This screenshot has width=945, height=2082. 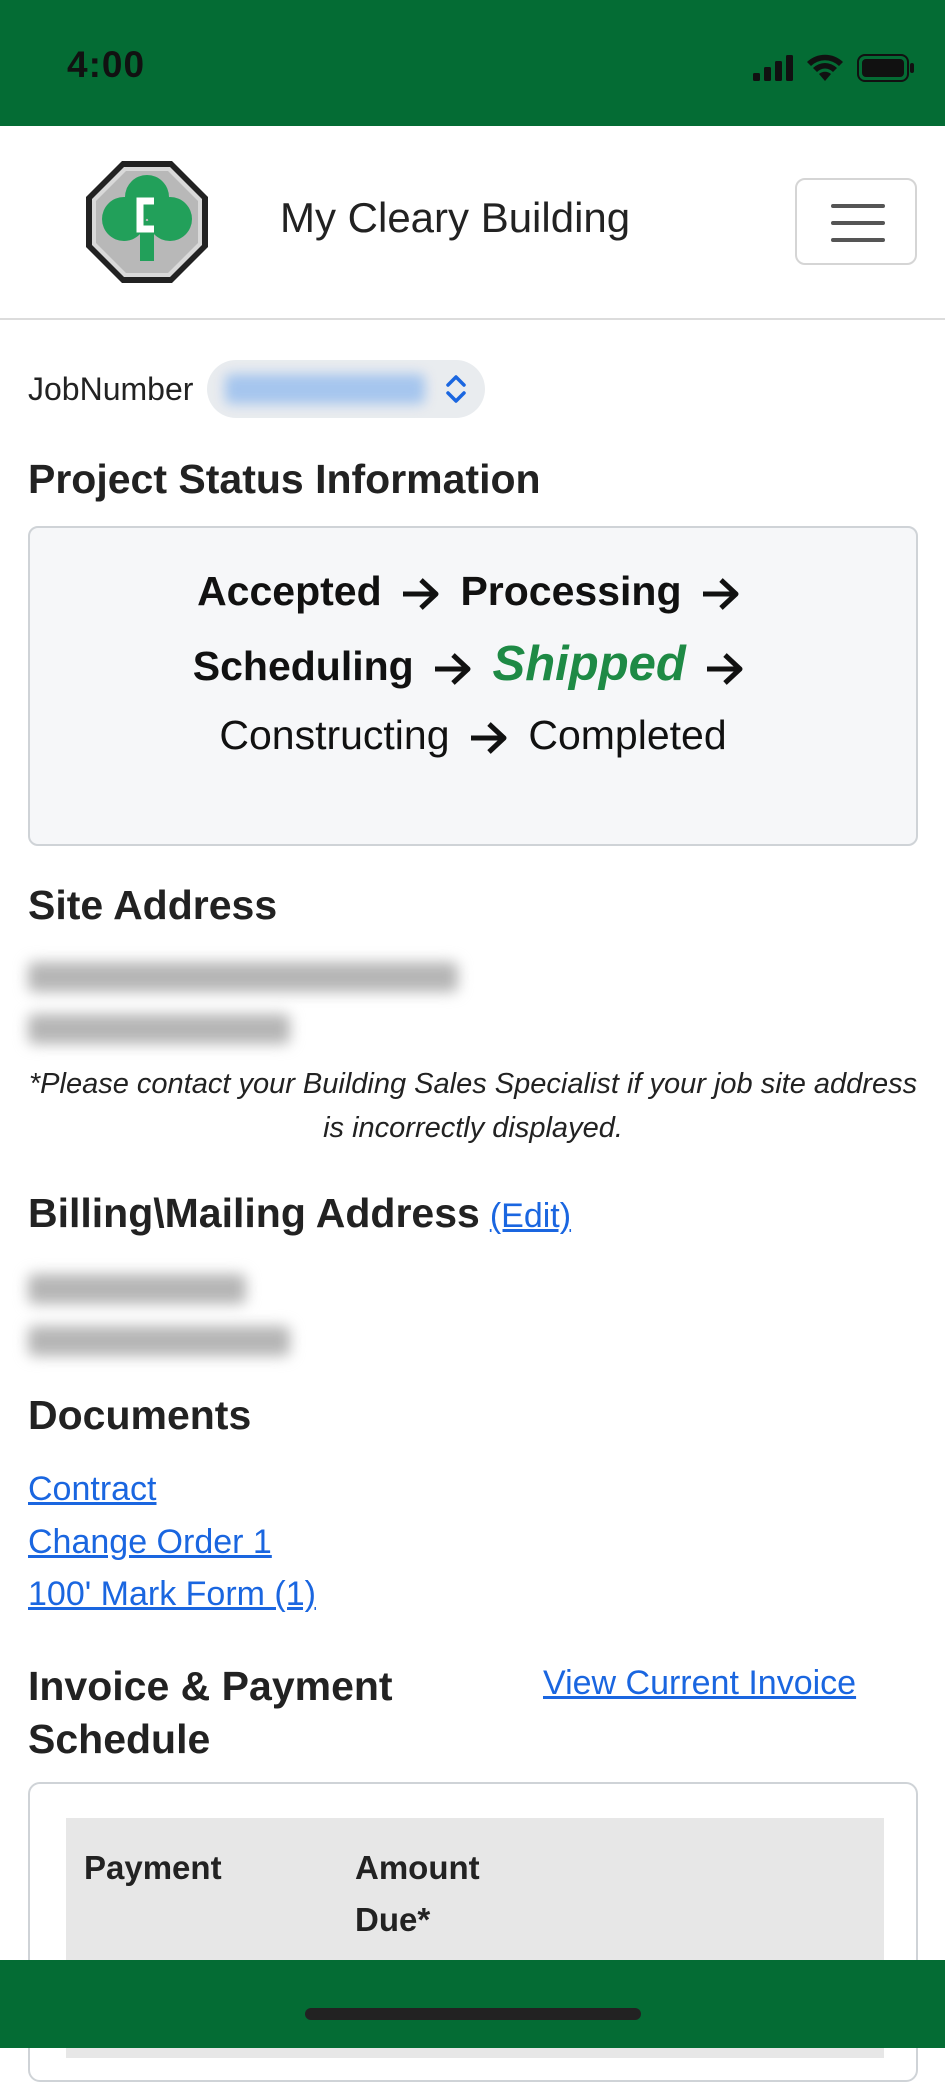 I want to click on job-number-row: JobNumber, so click(x=257, y=389).